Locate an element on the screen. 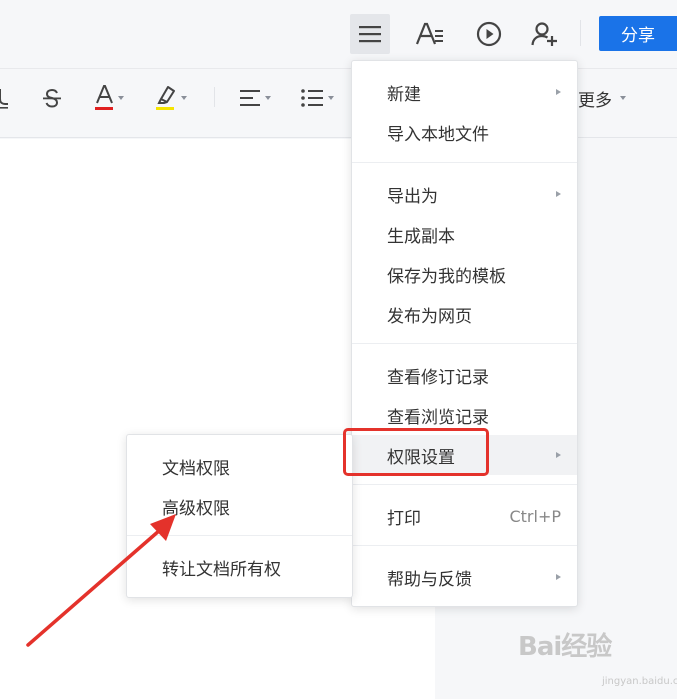  permissions-submenu: 文档权限 高级权限 转让文档所有权 is located at coordinates (239, 516).